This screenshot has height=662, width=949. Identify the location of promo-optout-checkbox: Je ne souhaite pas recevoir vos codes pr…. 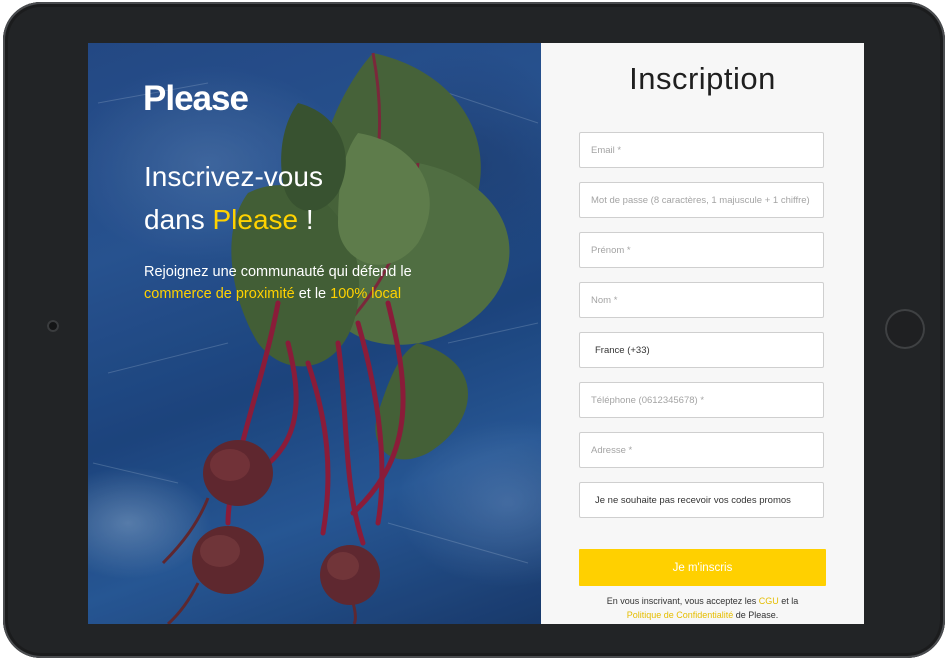
(701, 500).